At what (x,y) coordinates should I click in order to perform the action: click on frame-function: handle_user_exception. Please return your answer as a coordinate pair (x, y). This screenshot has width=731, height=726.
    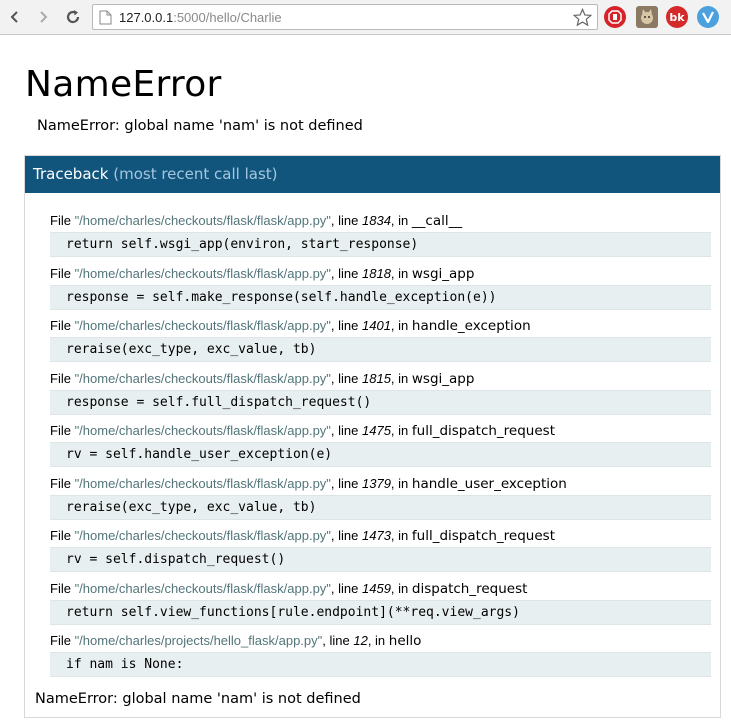
    Looking at the image, I should click on (489, 483).